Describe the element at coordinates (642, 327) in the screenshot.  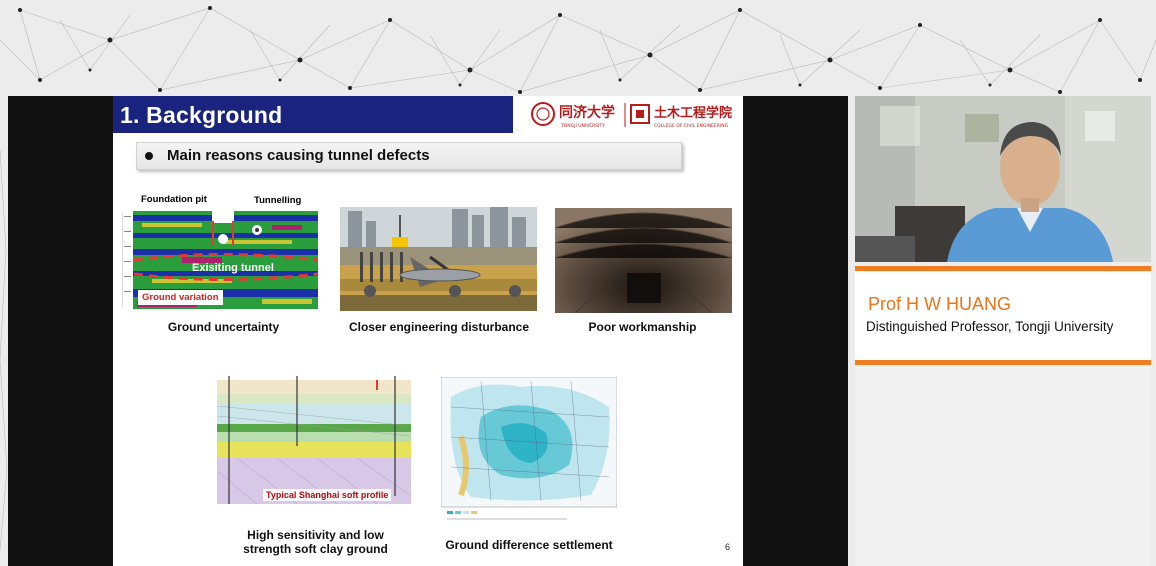
I see `workmanship-caption: Poor workmanship` at that location.